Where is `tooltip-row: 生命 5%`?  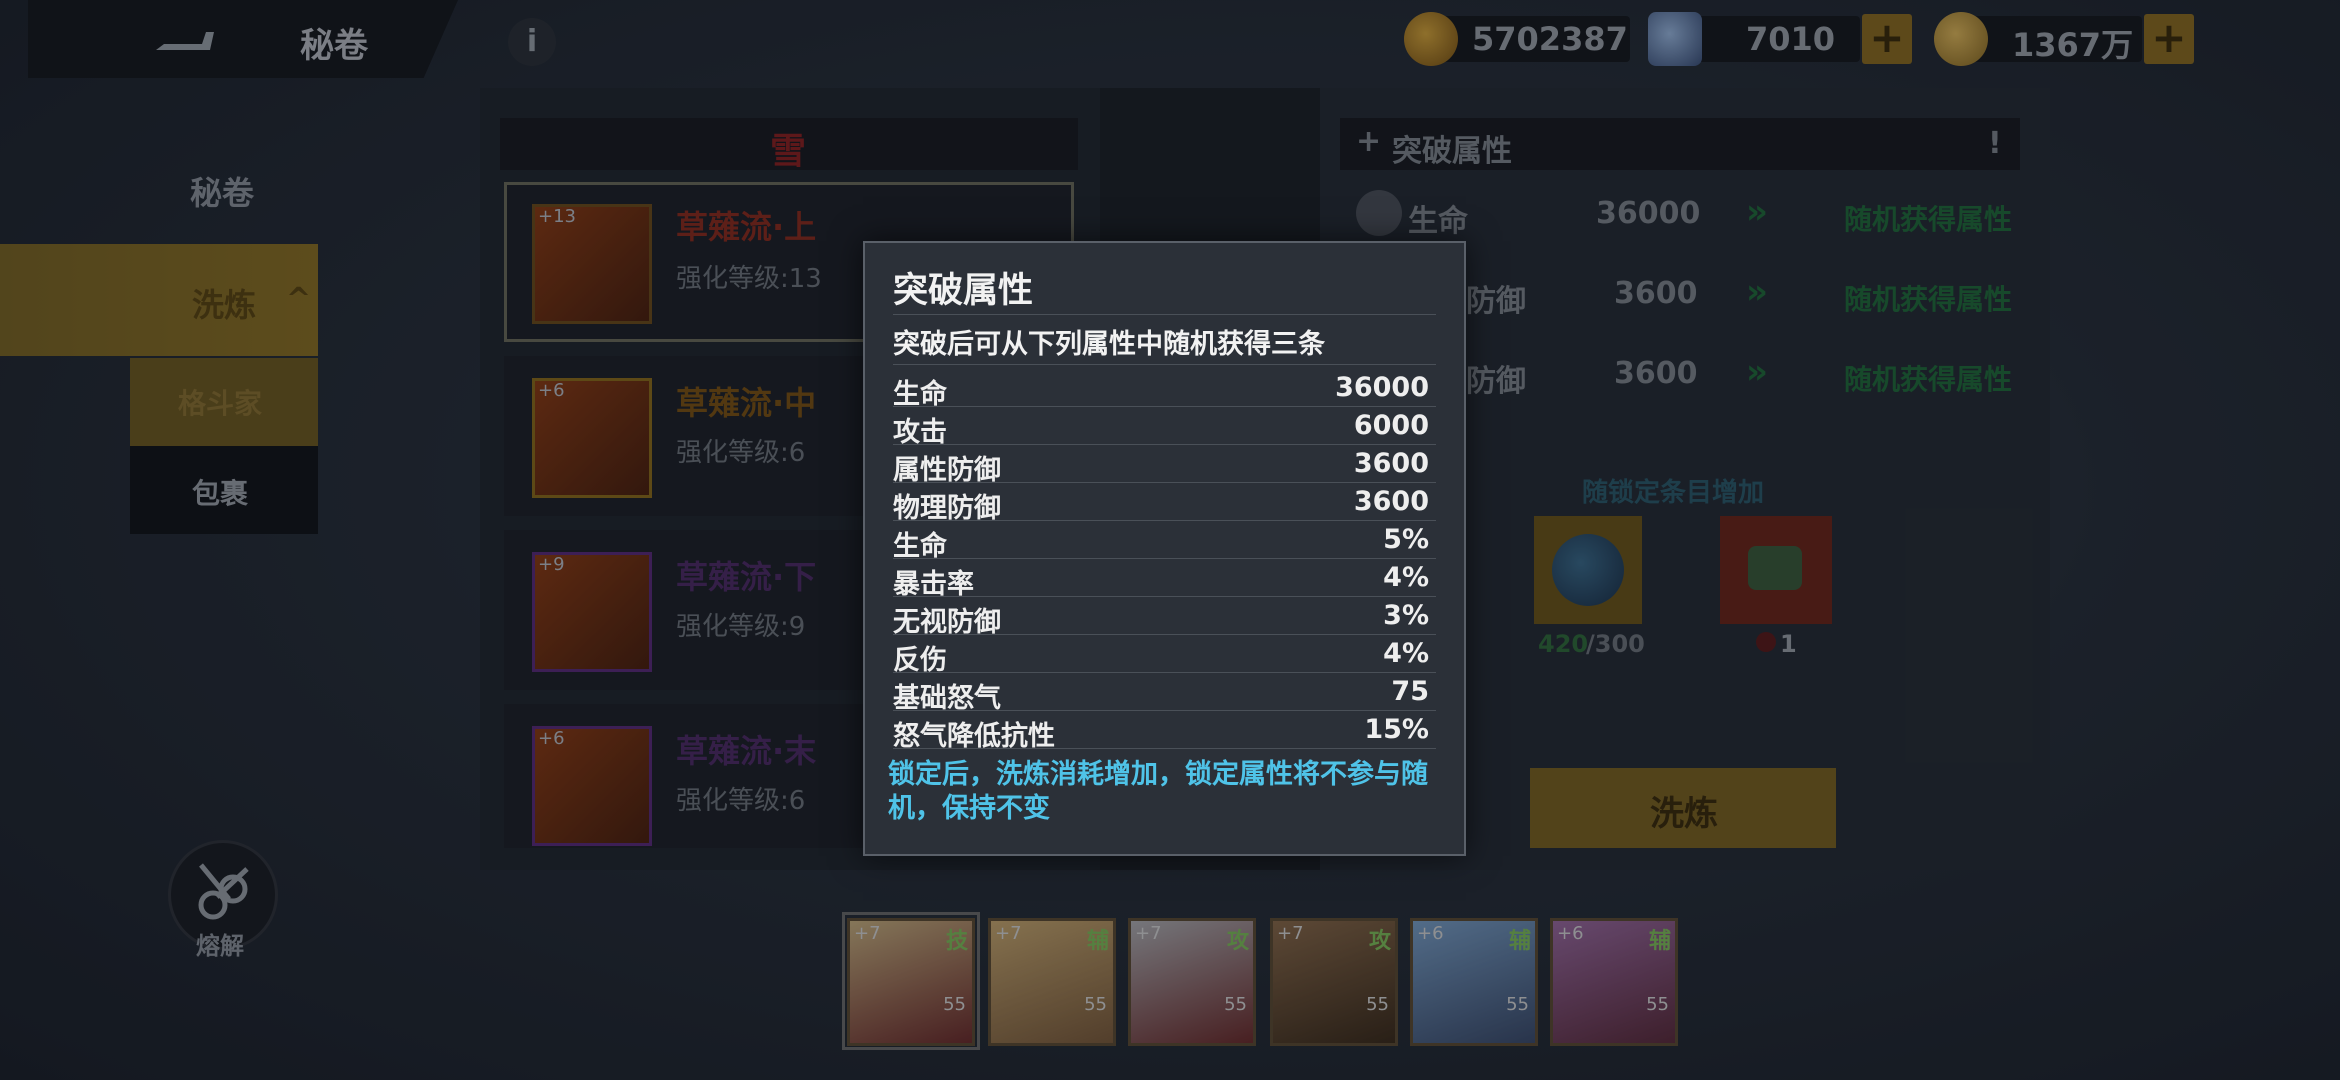 tooltip-row: 生命 5% is located at coordinates (1161, 541).